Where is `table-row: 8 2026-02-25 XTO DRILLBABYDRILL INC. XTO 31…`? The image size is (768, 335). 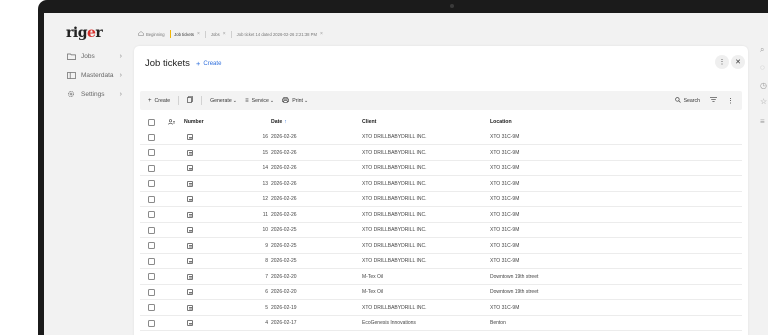
table-row: 8 2026-02-25 XTO DRILLBABYDRILL INC. XTO 31… is located at coordinates (441, 261).